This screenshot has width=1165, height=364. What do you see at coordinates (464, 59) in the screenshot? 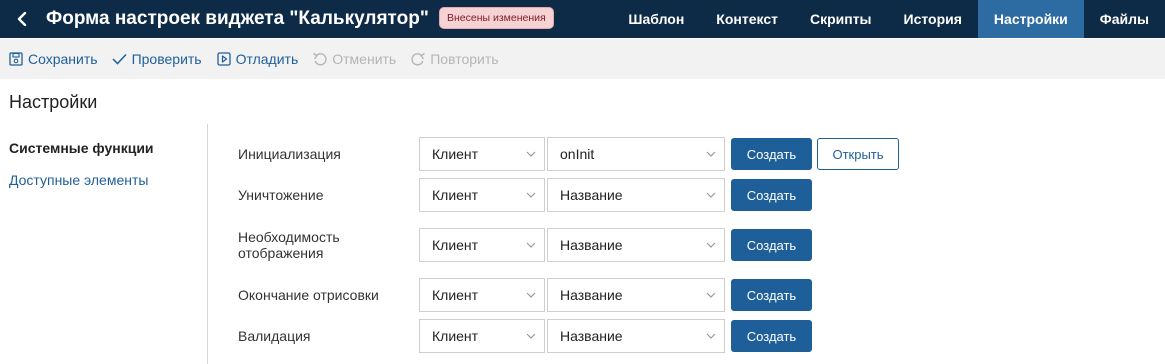
I see `redo-label: Повторить` at bounding box center [464, 59].